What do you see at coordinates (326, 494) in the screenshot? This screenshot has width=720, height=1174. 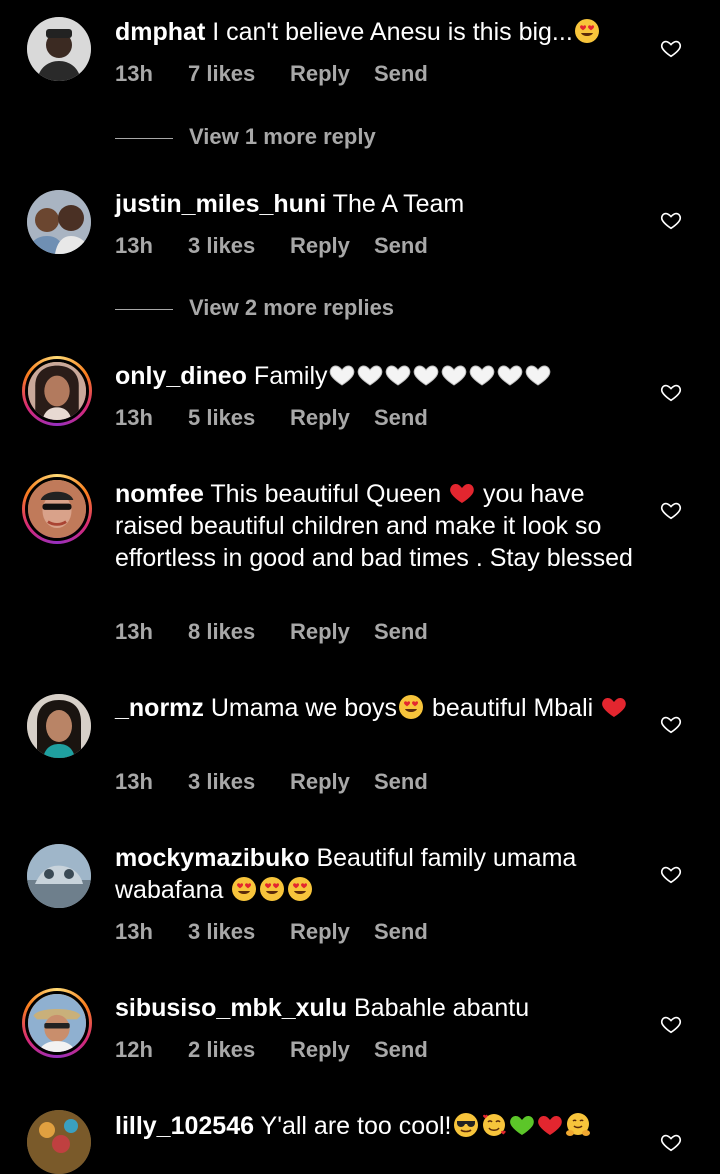 I see `comment-body-start: This beautiful Queen` at bounding box center [326, 494].